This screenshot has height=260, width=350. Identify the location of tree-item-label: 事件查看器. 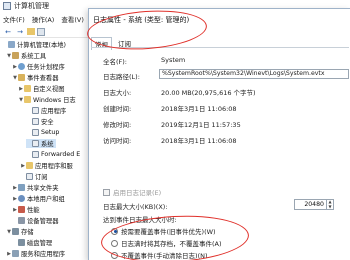
(43, 78).